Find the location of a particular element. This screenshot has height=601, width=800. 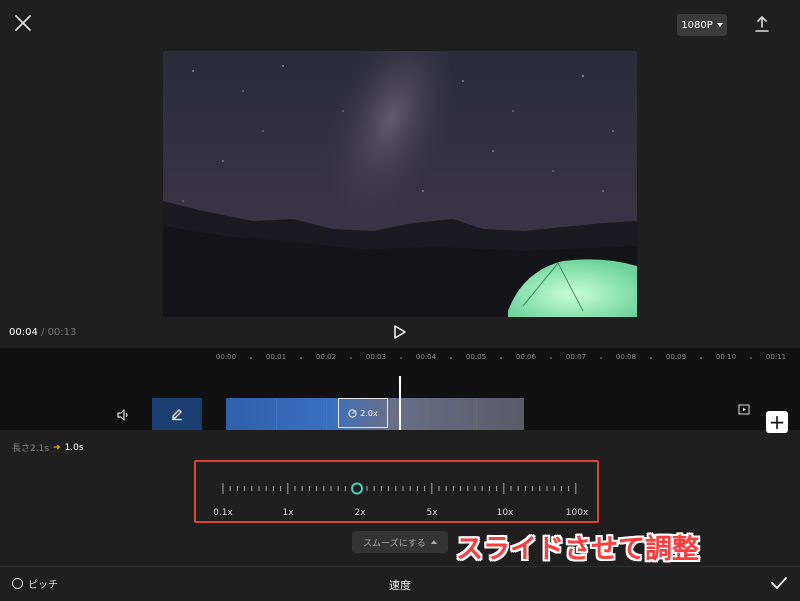

tick-label: 00:10 is located at coordinates (726, 357).